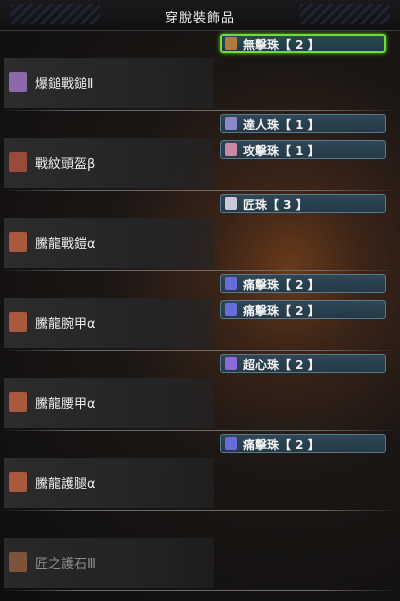  Describe the element at coordinates (281, 151) in the screenshot. I see `decoration-label: 攻擊珠【 1 】` at that location.